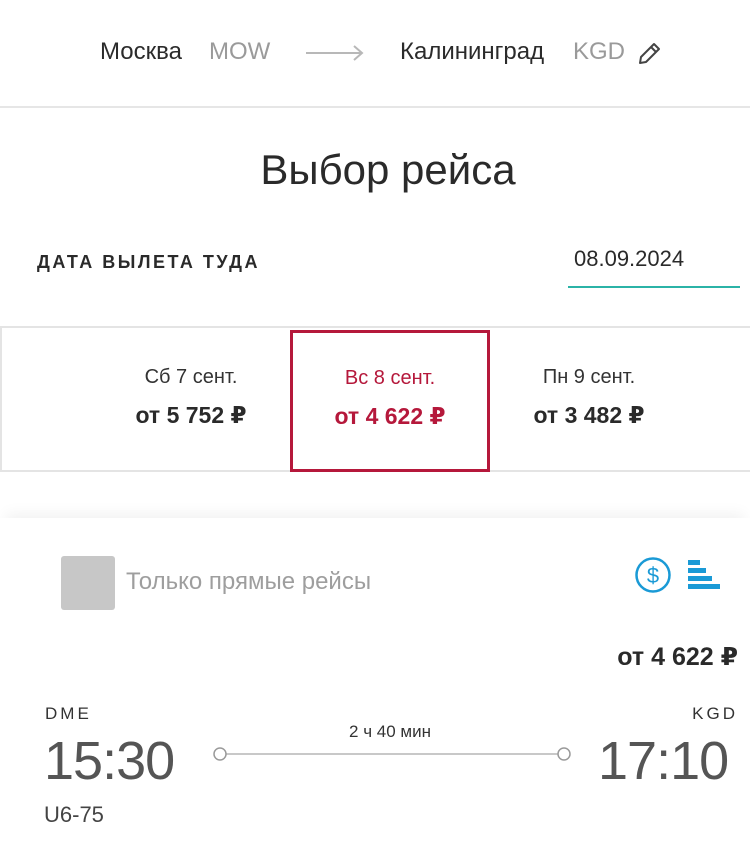 The width and height of the screenshot is (750, 848). I want to click on from-code: MOW, so click(240, 51).